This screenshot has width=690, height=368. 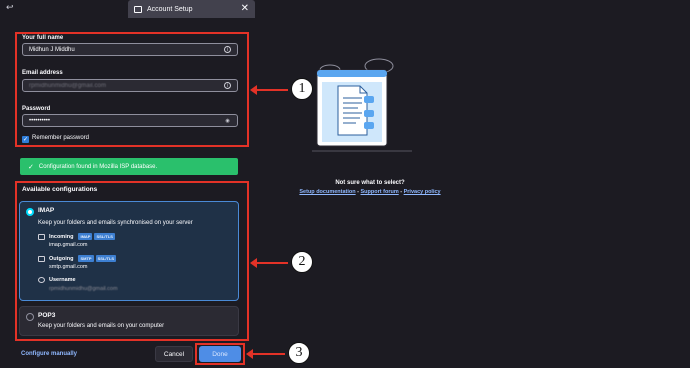 I want to click on check-icon: ✓, so click(x=31, y=167).